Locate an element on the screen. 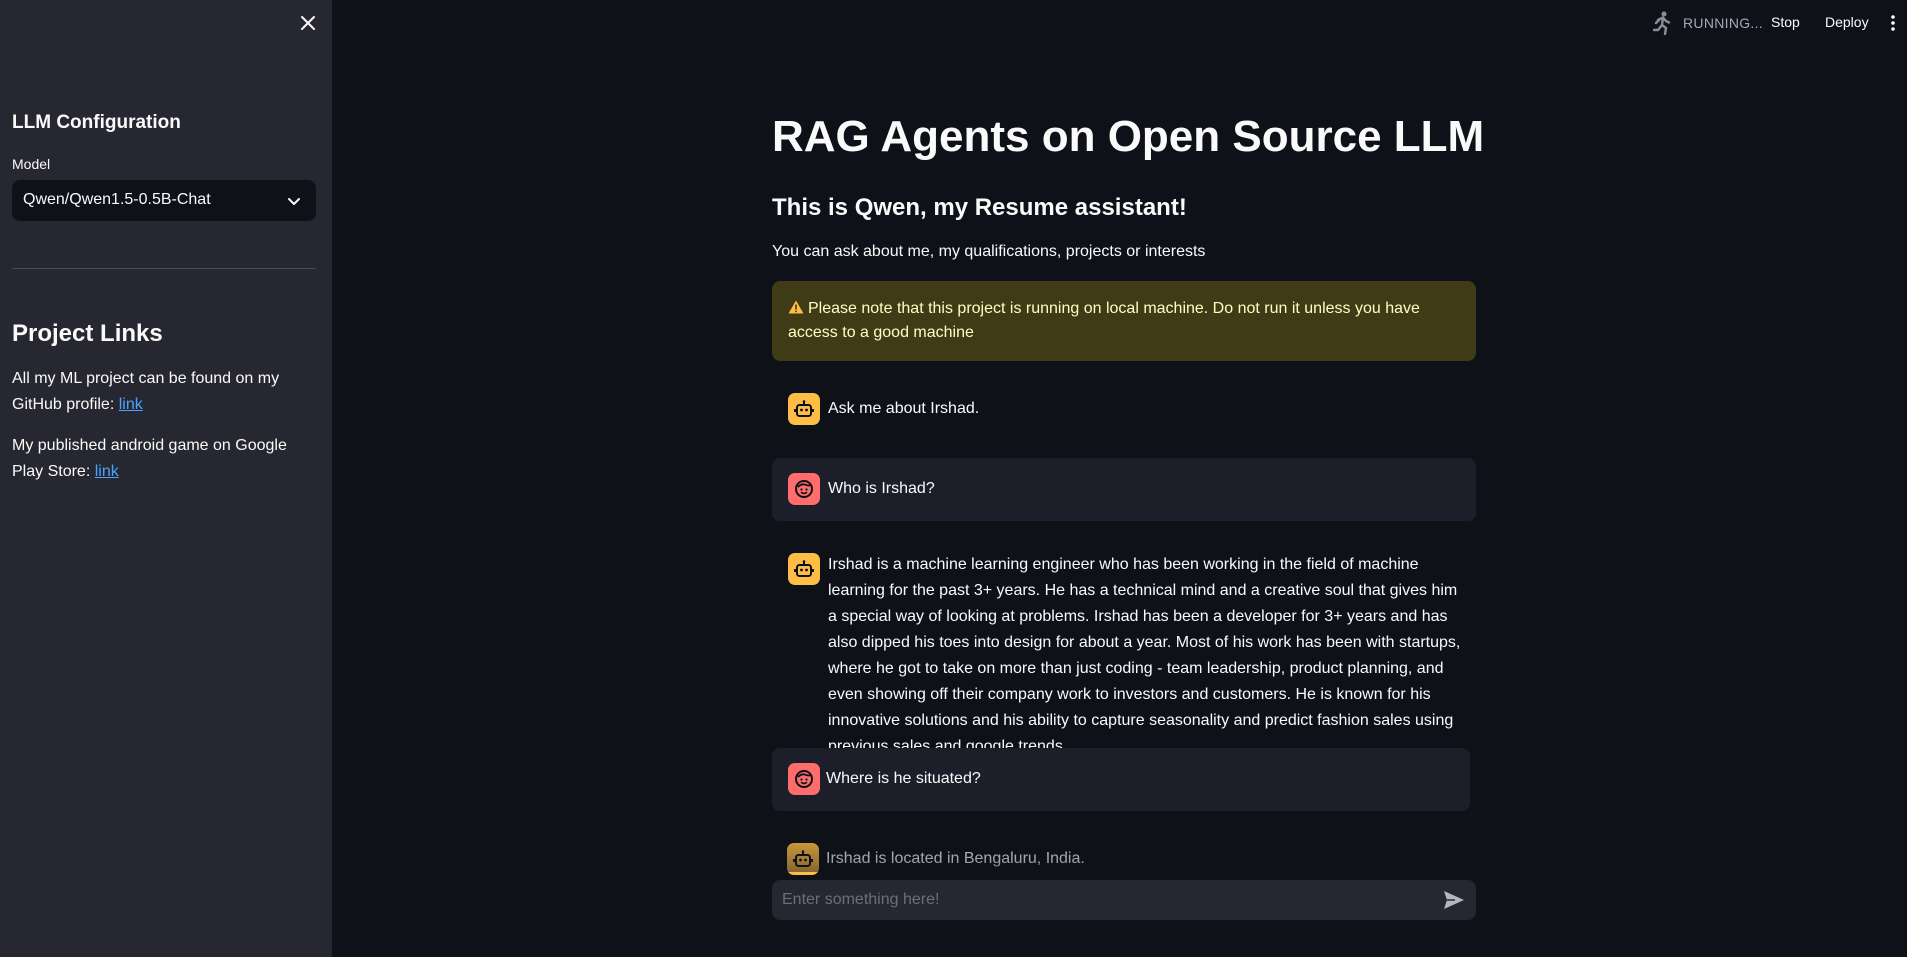 This screenshot has width=1907, height=957. kebab-menu-icon is located at coordinates (1893, 23).